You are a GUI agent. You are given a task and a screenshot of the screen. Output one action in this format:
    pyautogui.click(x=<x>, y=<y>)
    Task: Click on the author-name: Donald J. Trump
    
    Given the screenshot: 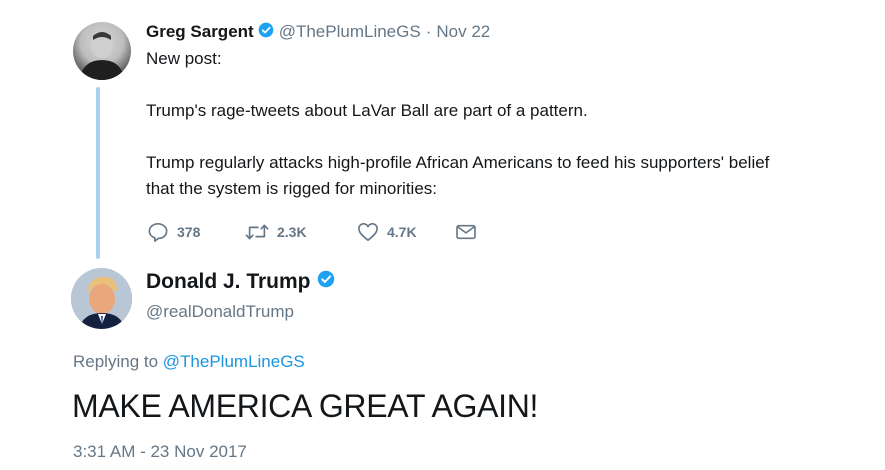 What is the action you would take?
    pyautogui.click(x=228, y=282)
    